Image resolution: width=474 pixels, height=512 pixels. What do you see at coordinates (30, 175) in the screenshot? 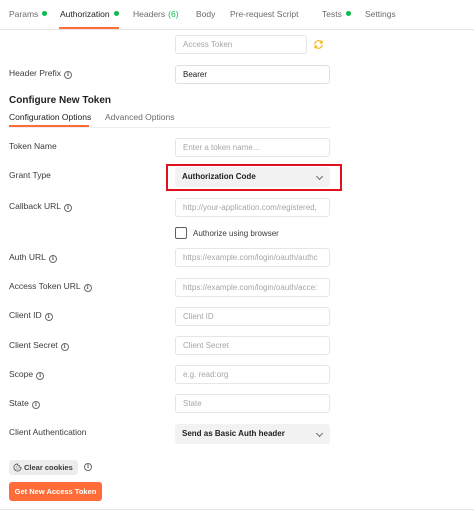
I see `grant-type-label: Grant Type` at bounding box center [30, 175].